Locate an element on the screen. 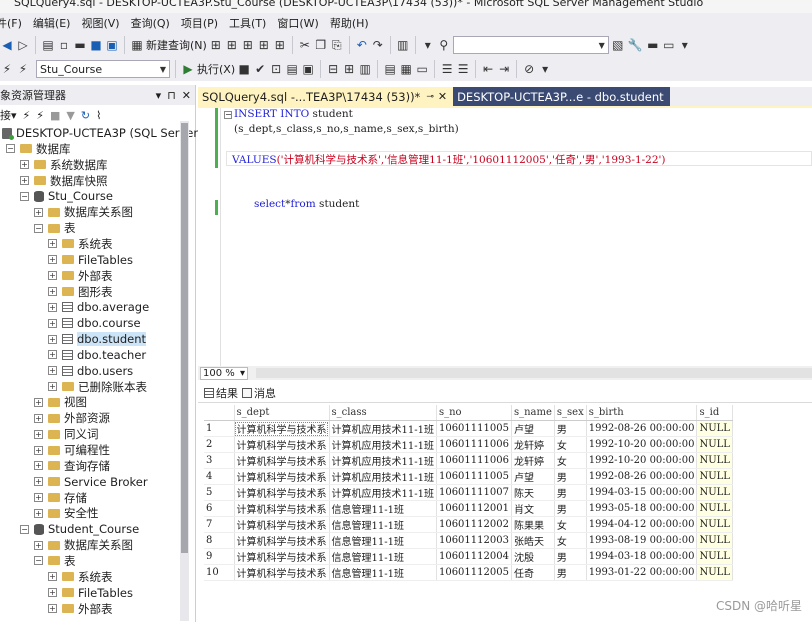  results-to-file-icon: ▭ is located at coordinates (422, 69).